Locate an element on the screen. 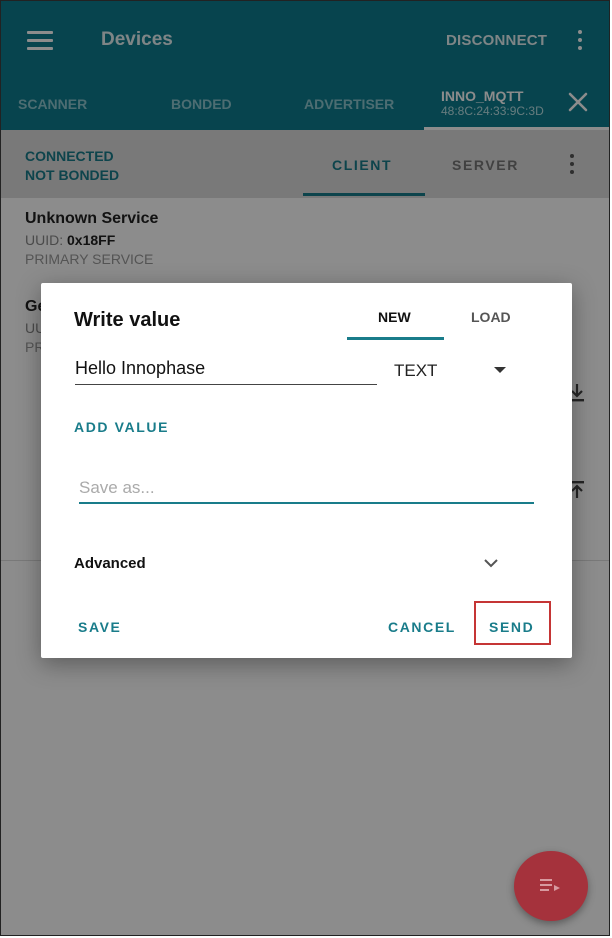 The height and width of the screenshot is (938, 612). log-fab-button is located at coordinates (551, 886).